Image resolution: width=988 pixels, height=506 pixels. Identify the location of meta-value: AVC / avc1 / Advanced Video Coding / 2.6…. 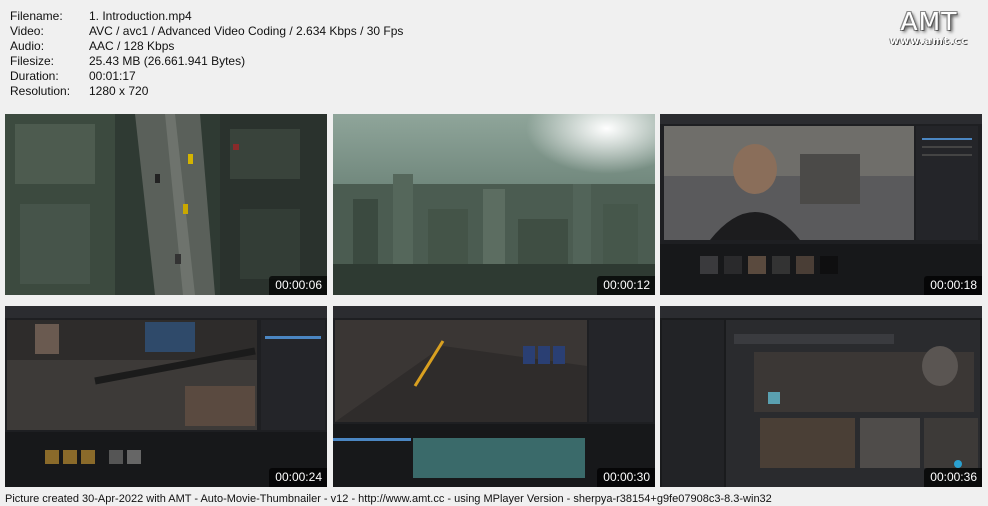
(246, 31).